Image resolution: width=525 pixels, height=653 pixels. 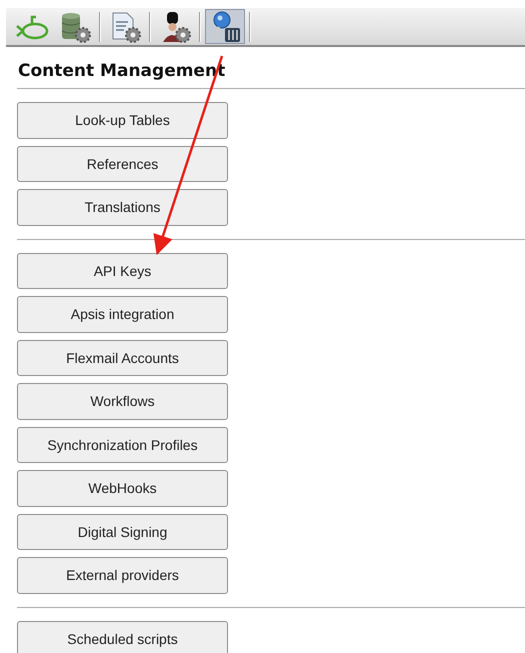 I want to click on menu-button: Flexmail Accounts, so click(x=122, y=358).